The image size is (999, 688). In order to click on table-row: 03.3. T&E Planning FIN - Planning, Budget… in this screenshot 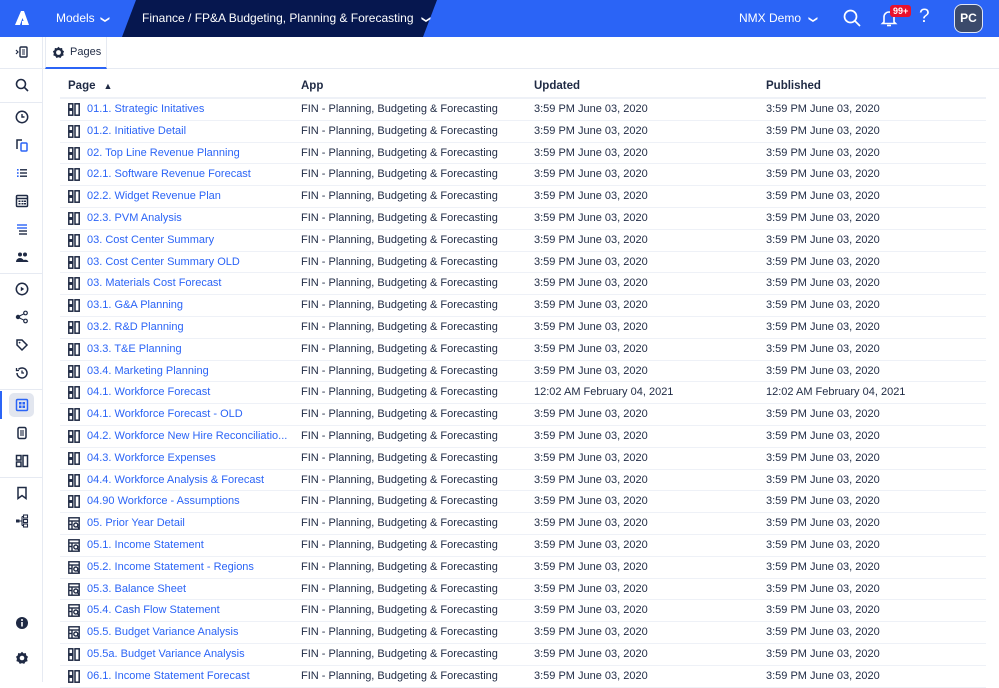, I will do `click(523, 350)`.